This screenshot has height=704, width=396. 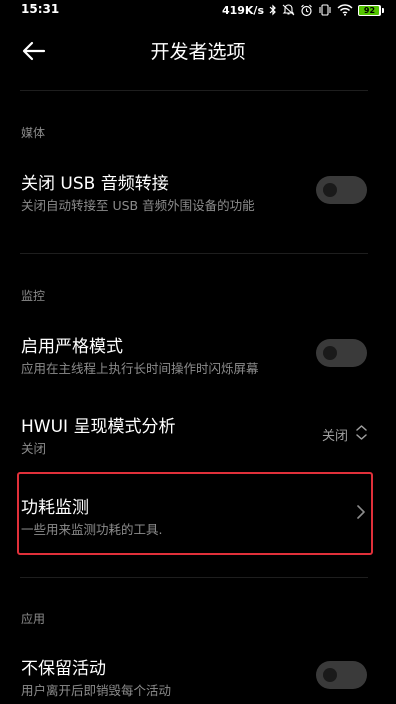 What do you see at coordinates (341, 353) in the screenshot?
I see `strict-mode-toggle` at bounding box center [341, 353].